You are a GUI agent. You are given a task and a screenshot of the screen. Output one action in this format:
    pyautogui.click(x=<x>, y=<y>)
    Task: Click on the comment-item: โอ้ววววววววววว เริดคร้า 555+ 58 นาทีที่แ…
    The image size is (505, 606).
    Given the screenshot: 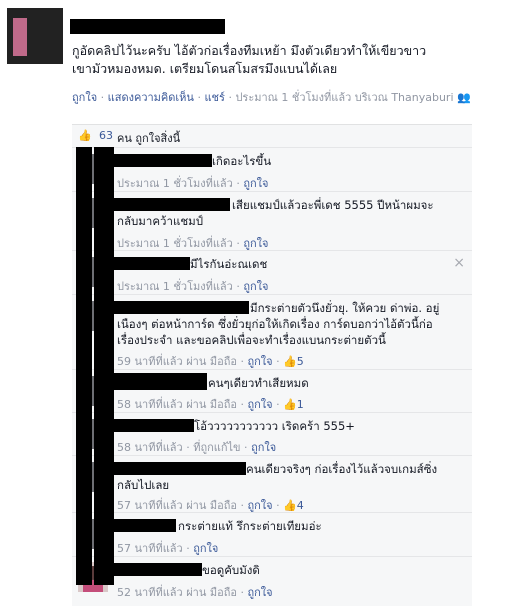 What is the action you would take?
    pyautogui.click(x=272, y=434)
    